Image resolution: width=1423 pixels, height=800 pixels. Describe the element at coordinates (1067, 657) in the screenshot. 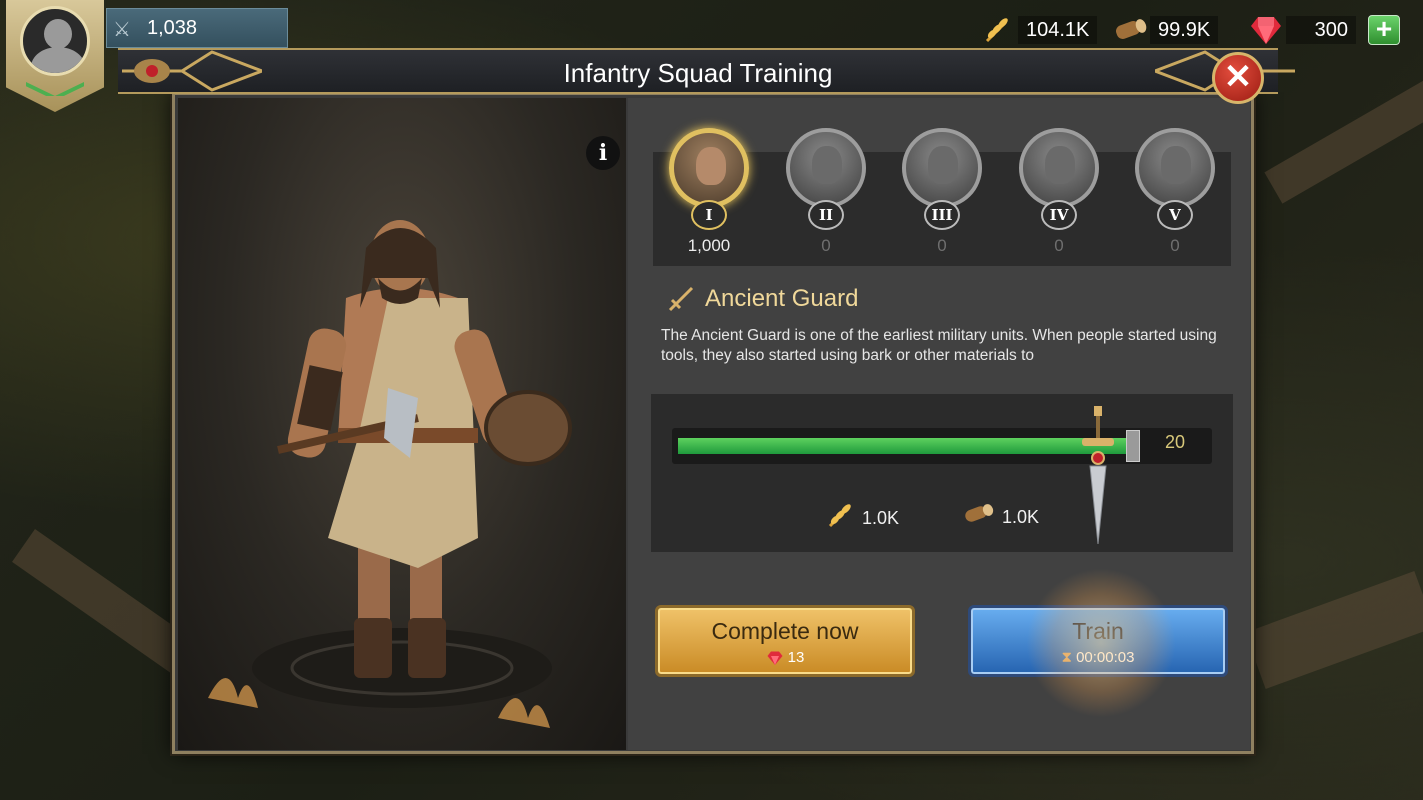

I see `hourglass-icon: ⧗` at that location.